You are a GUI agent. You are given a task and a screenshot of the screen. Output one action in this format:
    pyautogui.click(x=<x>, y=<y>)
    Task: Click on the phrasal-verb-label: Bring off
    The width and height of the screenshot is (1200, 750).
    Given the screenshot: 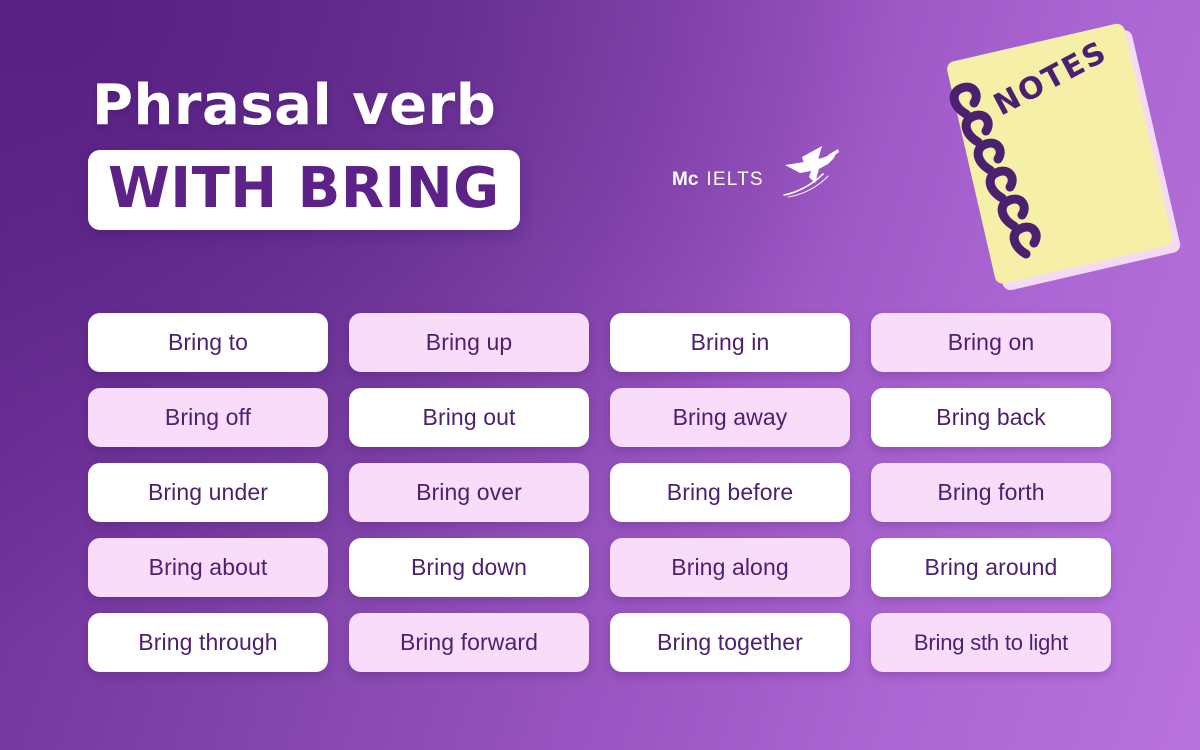 What is the action you would take?
    pyautogui.click(x=208, y=417)
    